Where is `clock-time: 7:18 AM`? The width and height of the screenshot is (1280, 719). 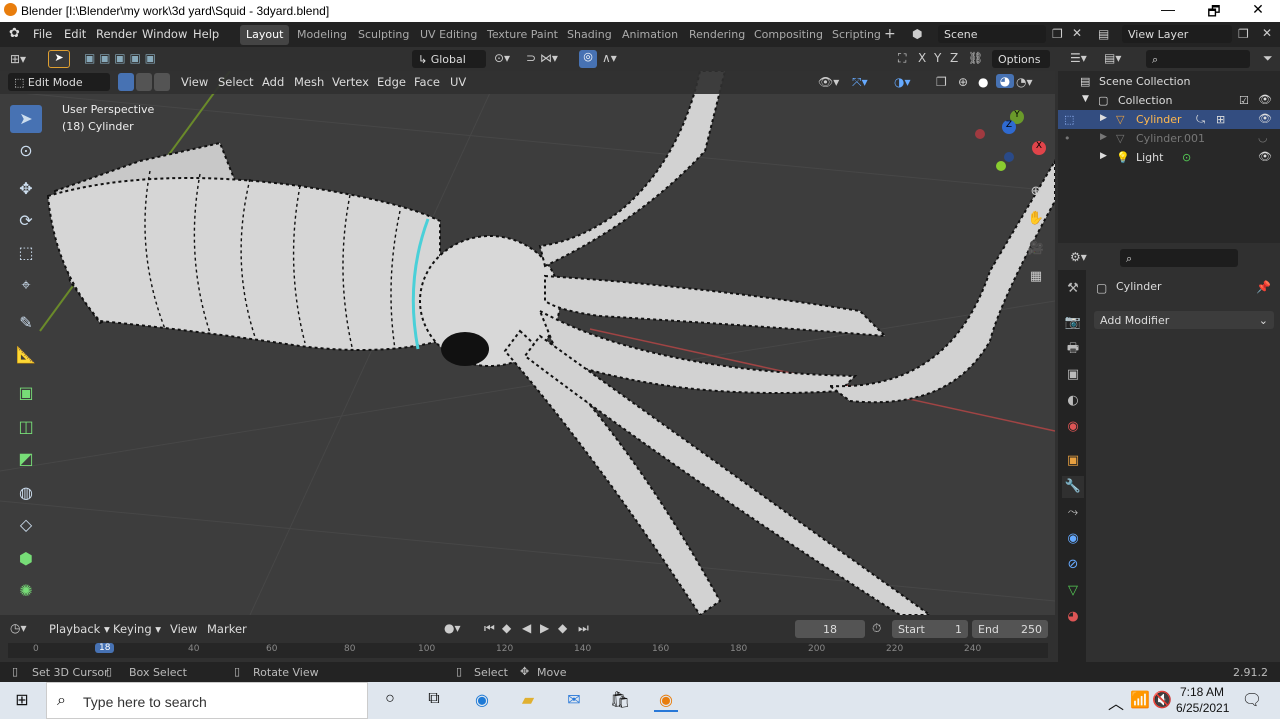 clock-time: 7:18 AM is located at coordinates (1202, 692).